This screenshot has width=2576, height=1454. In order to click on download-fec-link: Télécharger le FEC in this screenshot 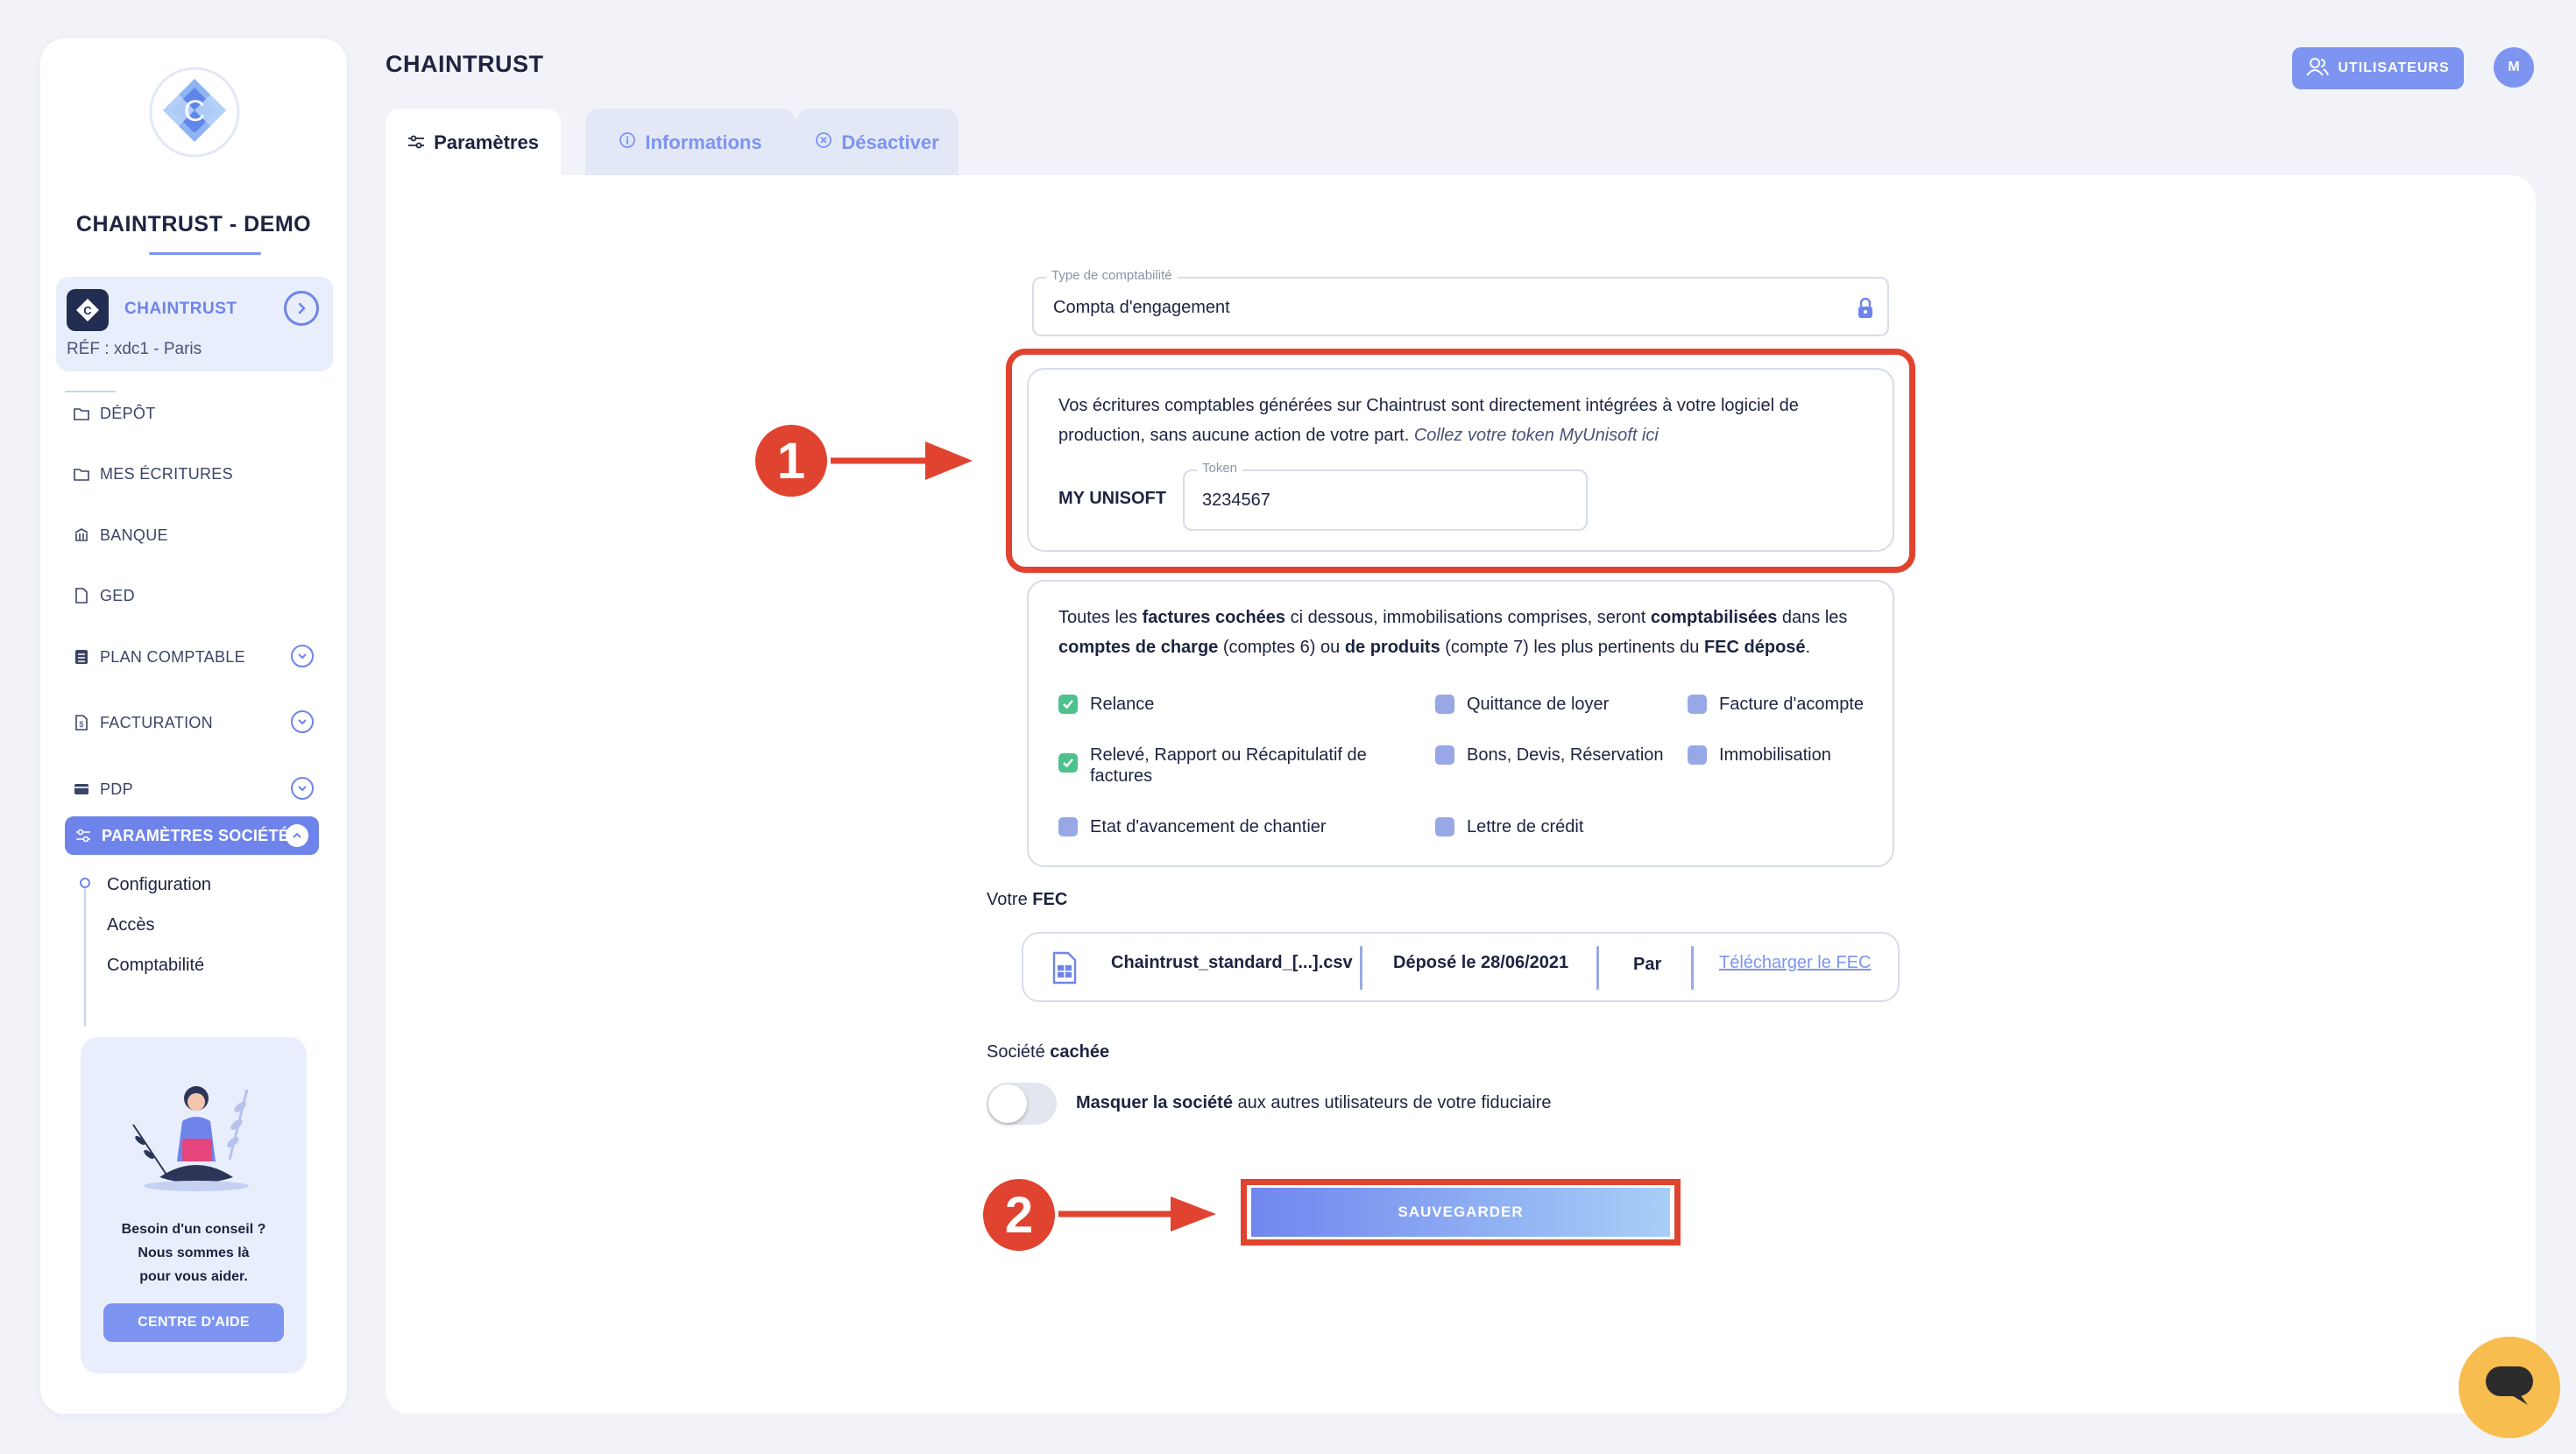, I will do `click(1795, 963)`.